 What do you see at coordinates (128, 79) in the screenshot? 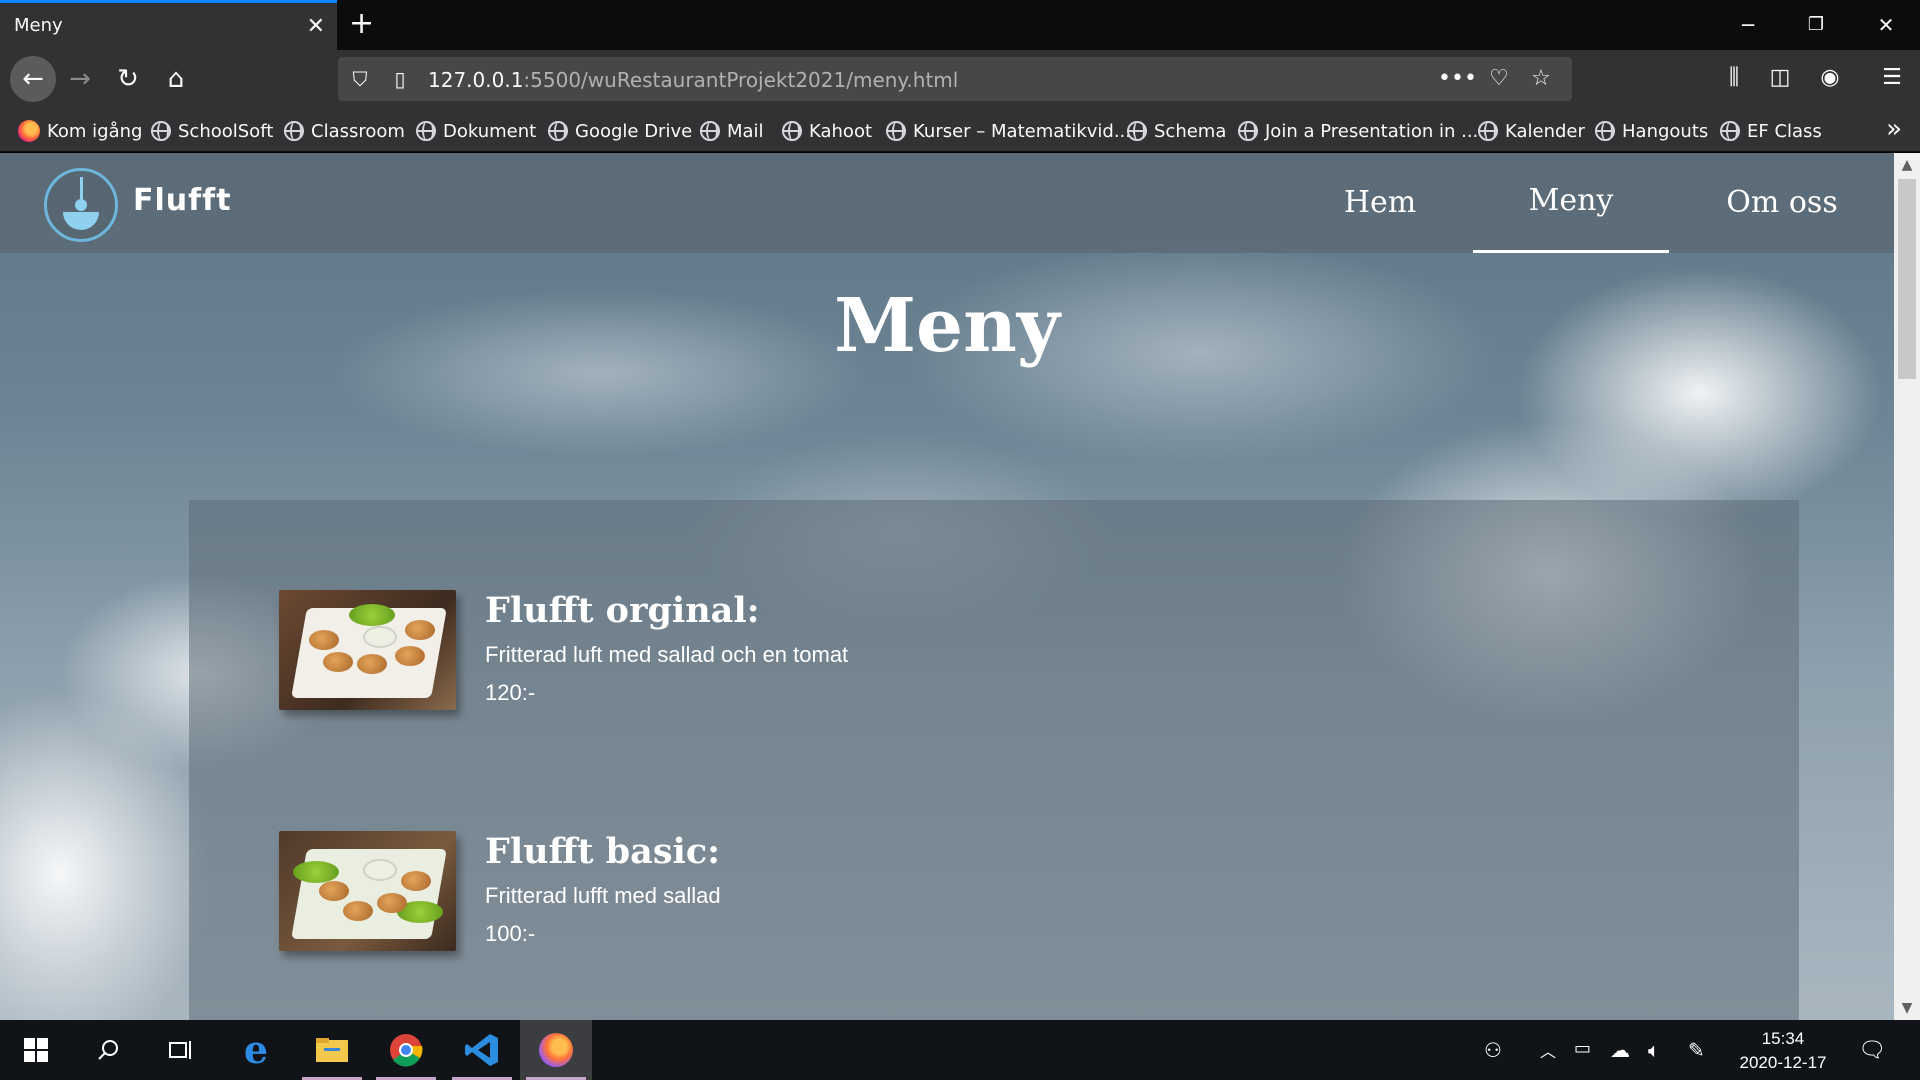
I see `reload-icon: ↻` at bounding box center [128, 79].